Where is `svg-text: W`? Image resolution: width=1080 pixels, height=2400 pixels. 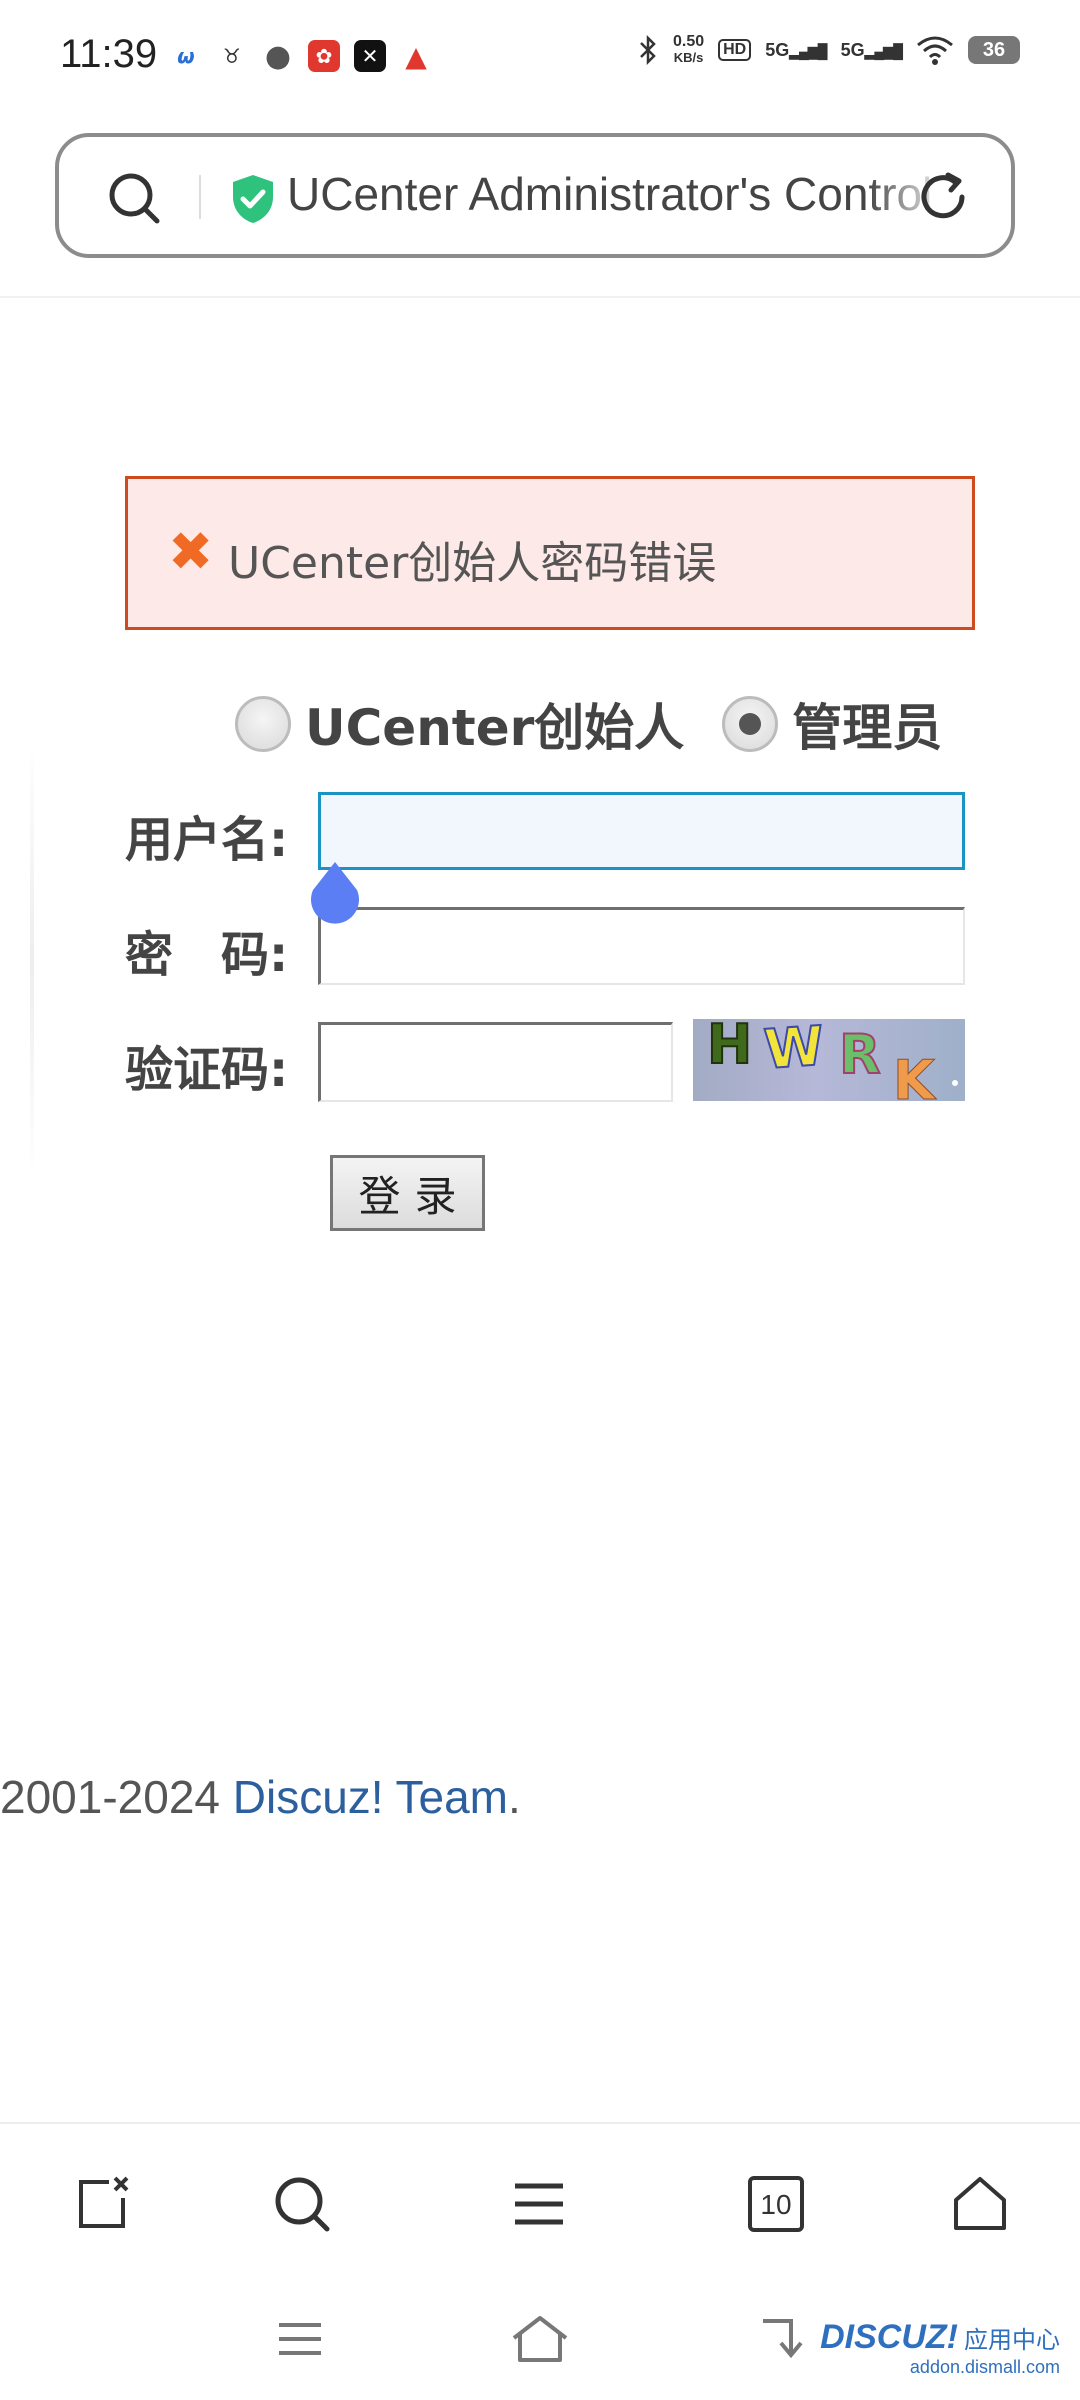
svg-text: W is located at coordinates (794, 1050).